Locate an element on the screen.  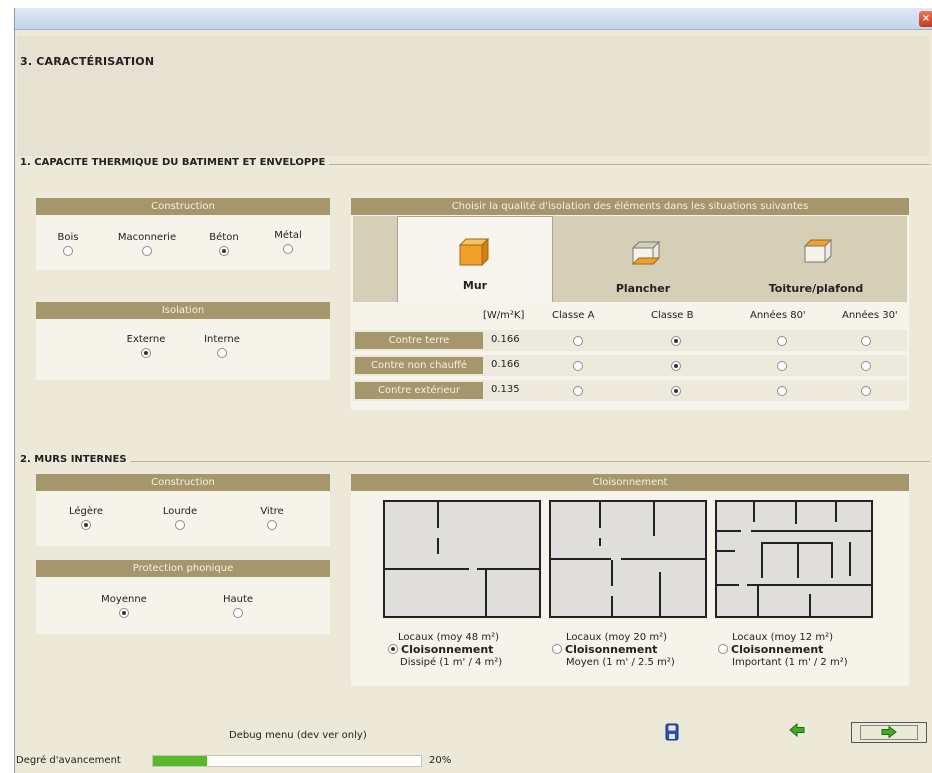
tab-plancher: Plancher is located at coordinates (643, 259).